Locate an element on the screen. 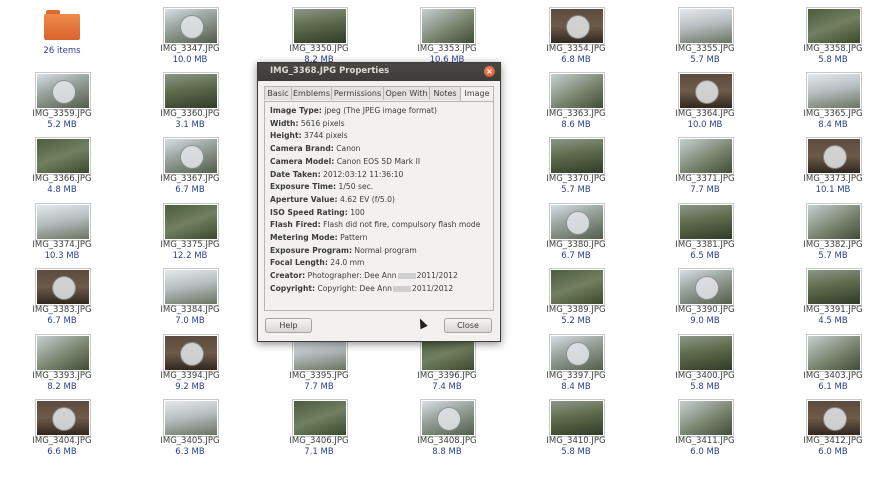 Image resolution: width=891 pixels, height=480 pixels. file-item: IMG_3412.JPG 6.0 MB is located at coordinates (833, 429).